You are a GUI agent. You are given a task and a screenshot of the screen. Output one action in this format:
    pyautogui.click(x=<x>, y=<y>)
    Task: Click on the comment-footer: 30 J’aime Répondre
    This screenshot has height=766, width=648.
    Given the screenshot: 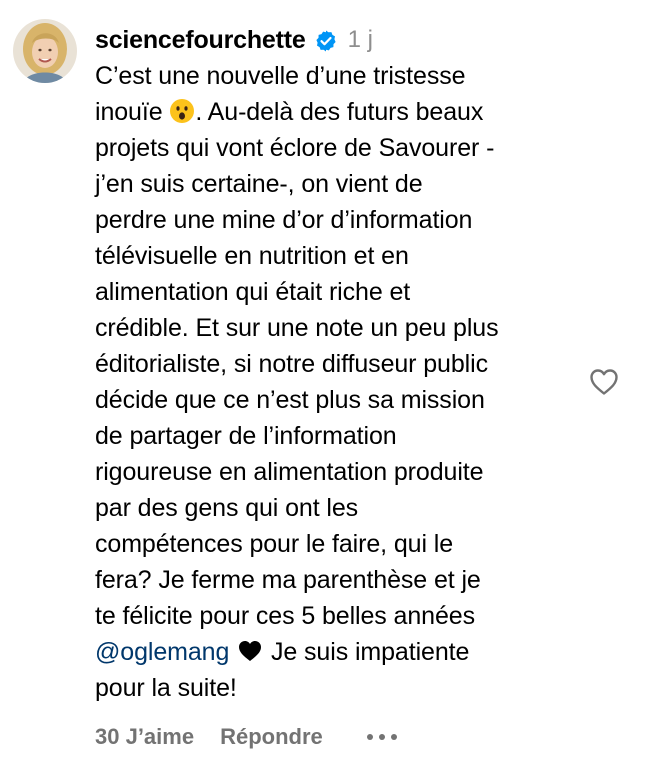 What is the action you would take?
    pyautogui.click(x=246, y=737)
    